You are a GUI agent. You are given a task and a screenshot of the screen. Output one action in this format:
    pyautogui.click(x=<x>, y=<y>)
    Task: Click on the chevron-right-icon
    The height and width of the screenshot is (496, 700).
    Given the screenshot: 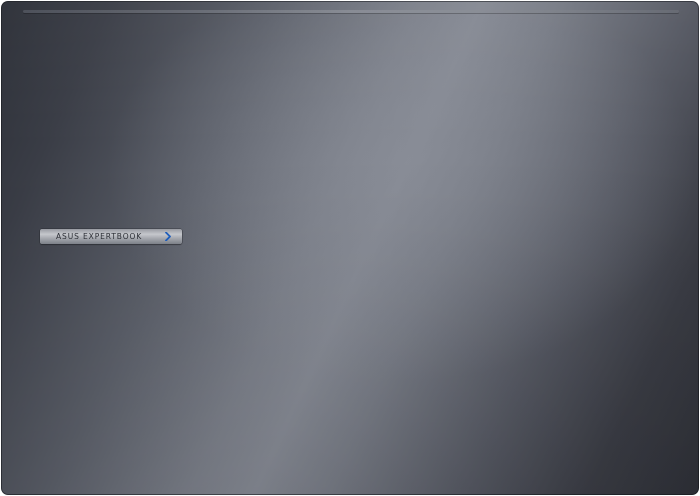 What is the action you would take?
    pyautogui.click(x=168, y=236)
    